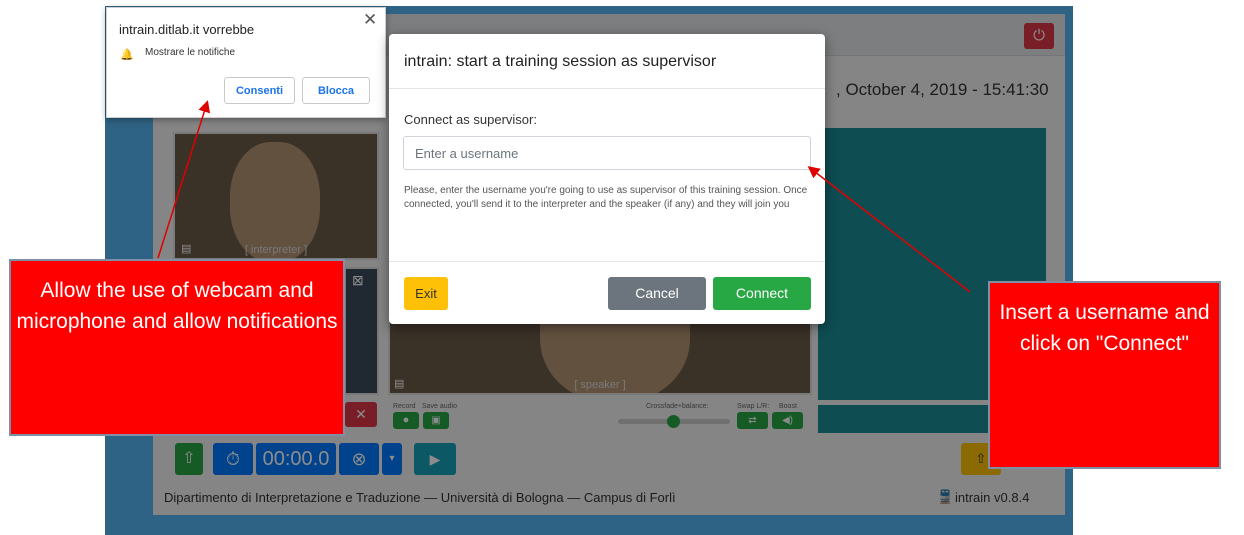 The height and width of the screenshot is (535, 1244). What do you see at coordinates (889, 229) in the screenshot?
I see `arrow-to-username-input` at bounding box center [889, 229].